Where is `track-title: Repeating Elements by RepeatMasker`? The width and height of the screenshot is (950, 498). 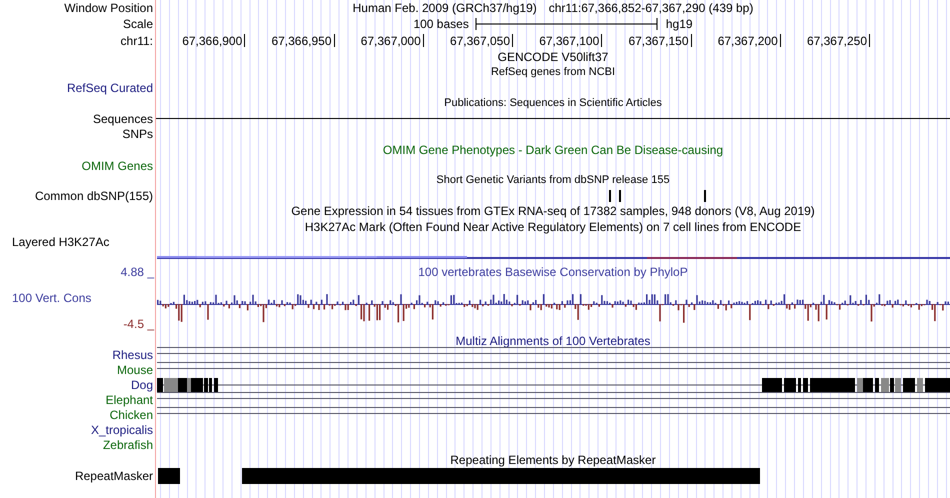 track-title: Repeating Elements by RepeatMasker is located at coordinates (553, 460).